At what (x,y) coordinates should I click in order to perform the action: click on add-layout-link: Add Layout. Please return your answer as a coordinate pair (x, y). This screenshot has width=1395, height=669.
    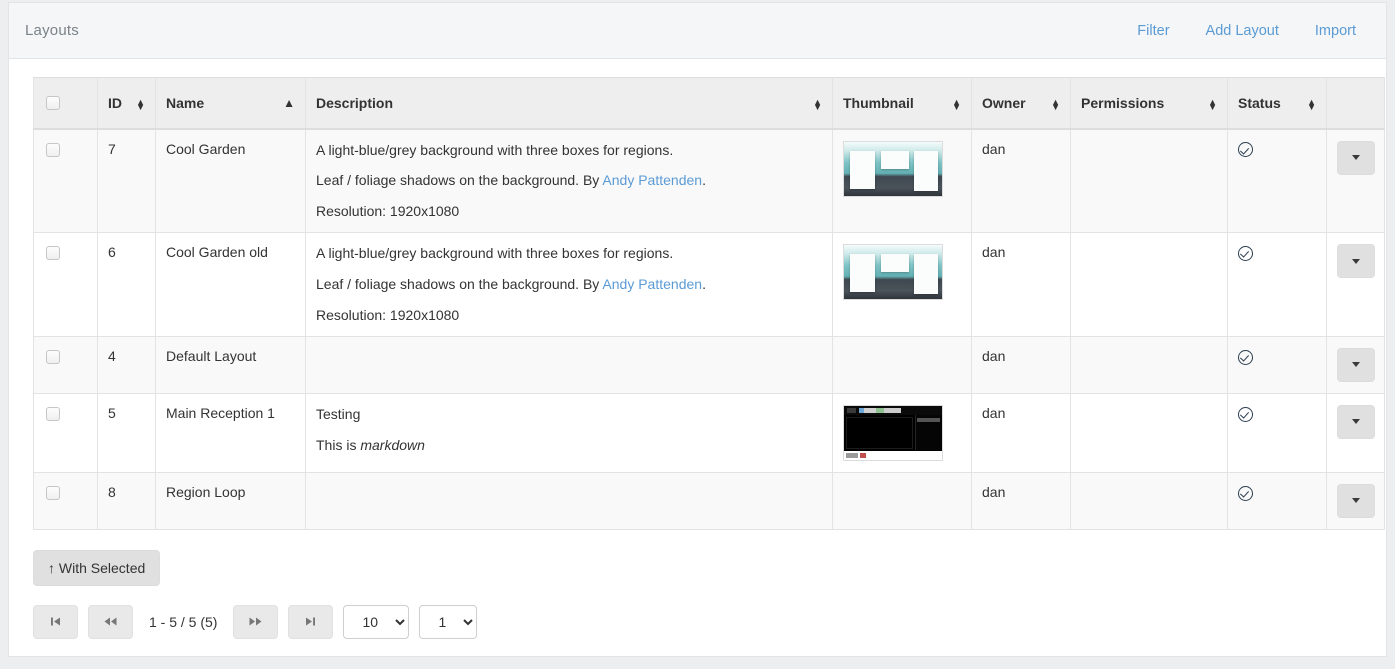
    Looking at the image, I should click on (1242, 31).